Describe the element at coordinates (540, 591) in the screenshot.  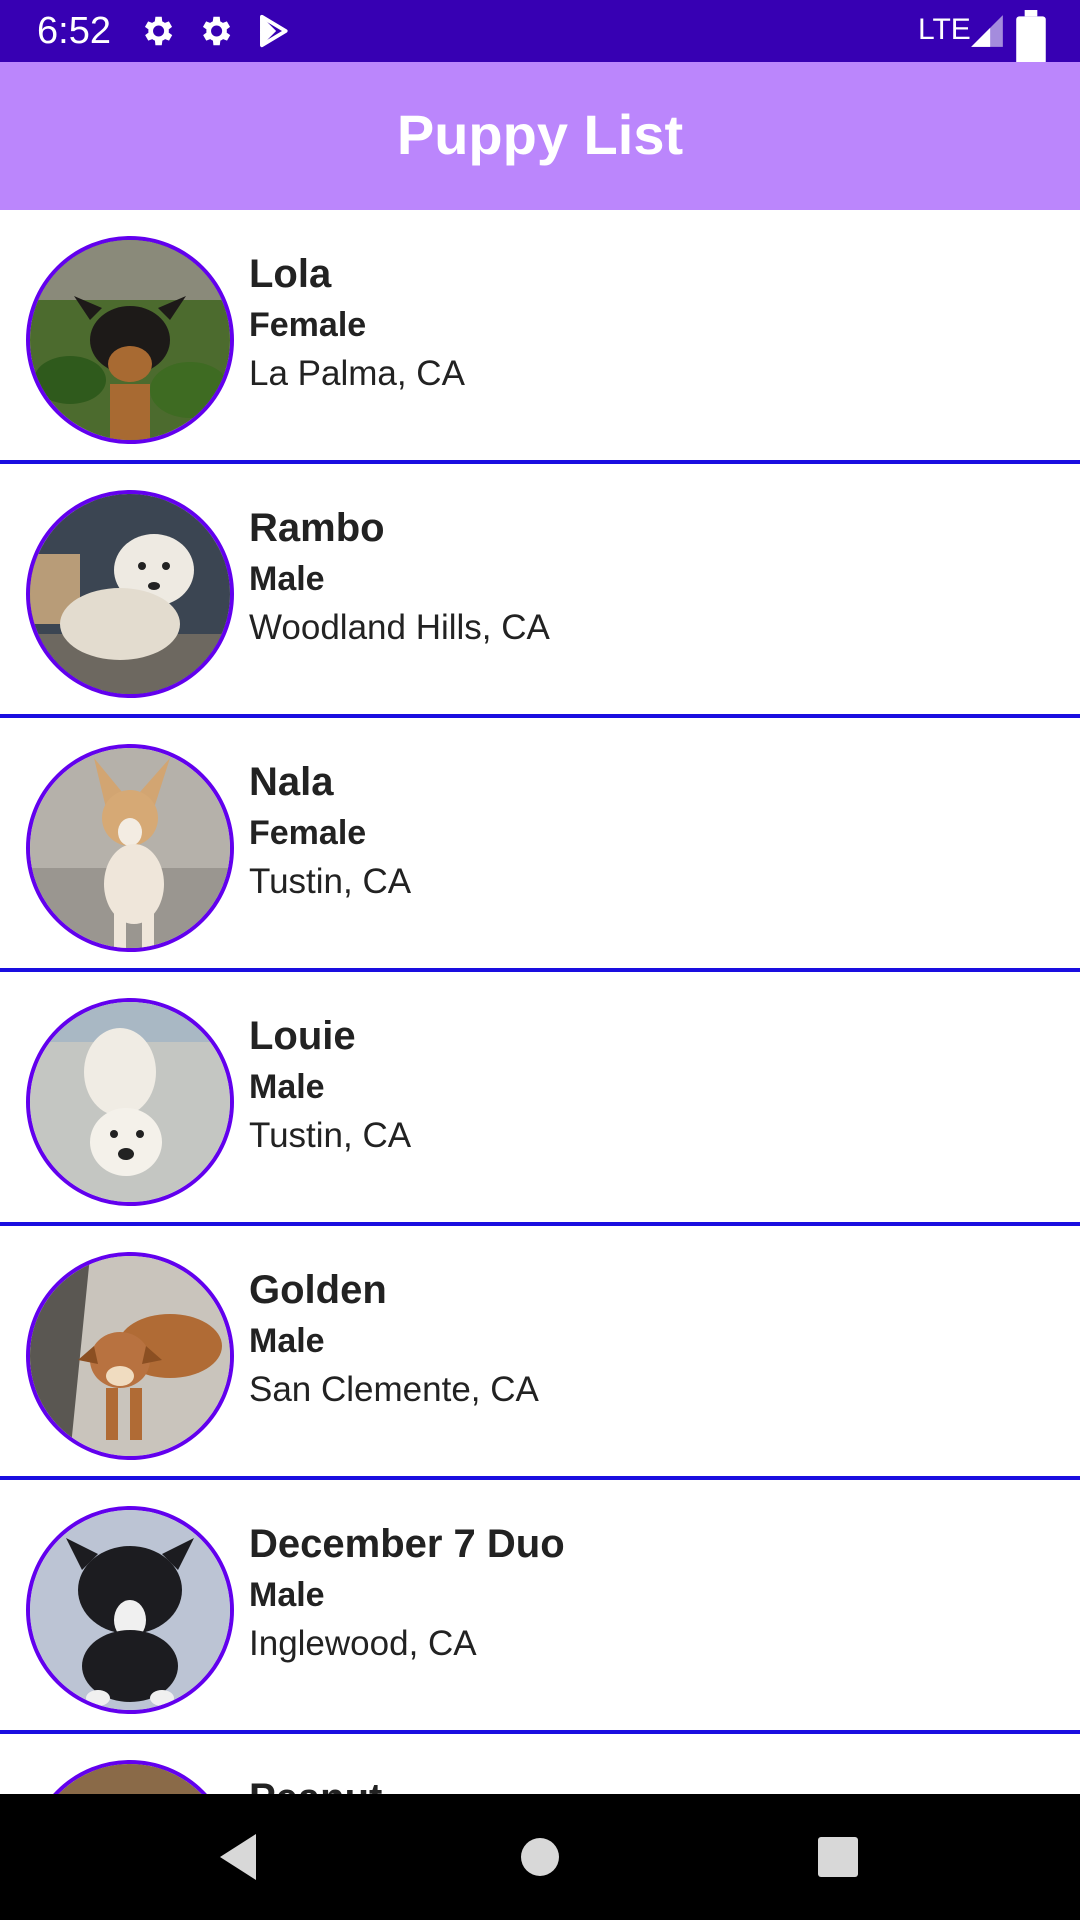
I see `list-item: Rambo Male Woodland Hills, CA` at that location.